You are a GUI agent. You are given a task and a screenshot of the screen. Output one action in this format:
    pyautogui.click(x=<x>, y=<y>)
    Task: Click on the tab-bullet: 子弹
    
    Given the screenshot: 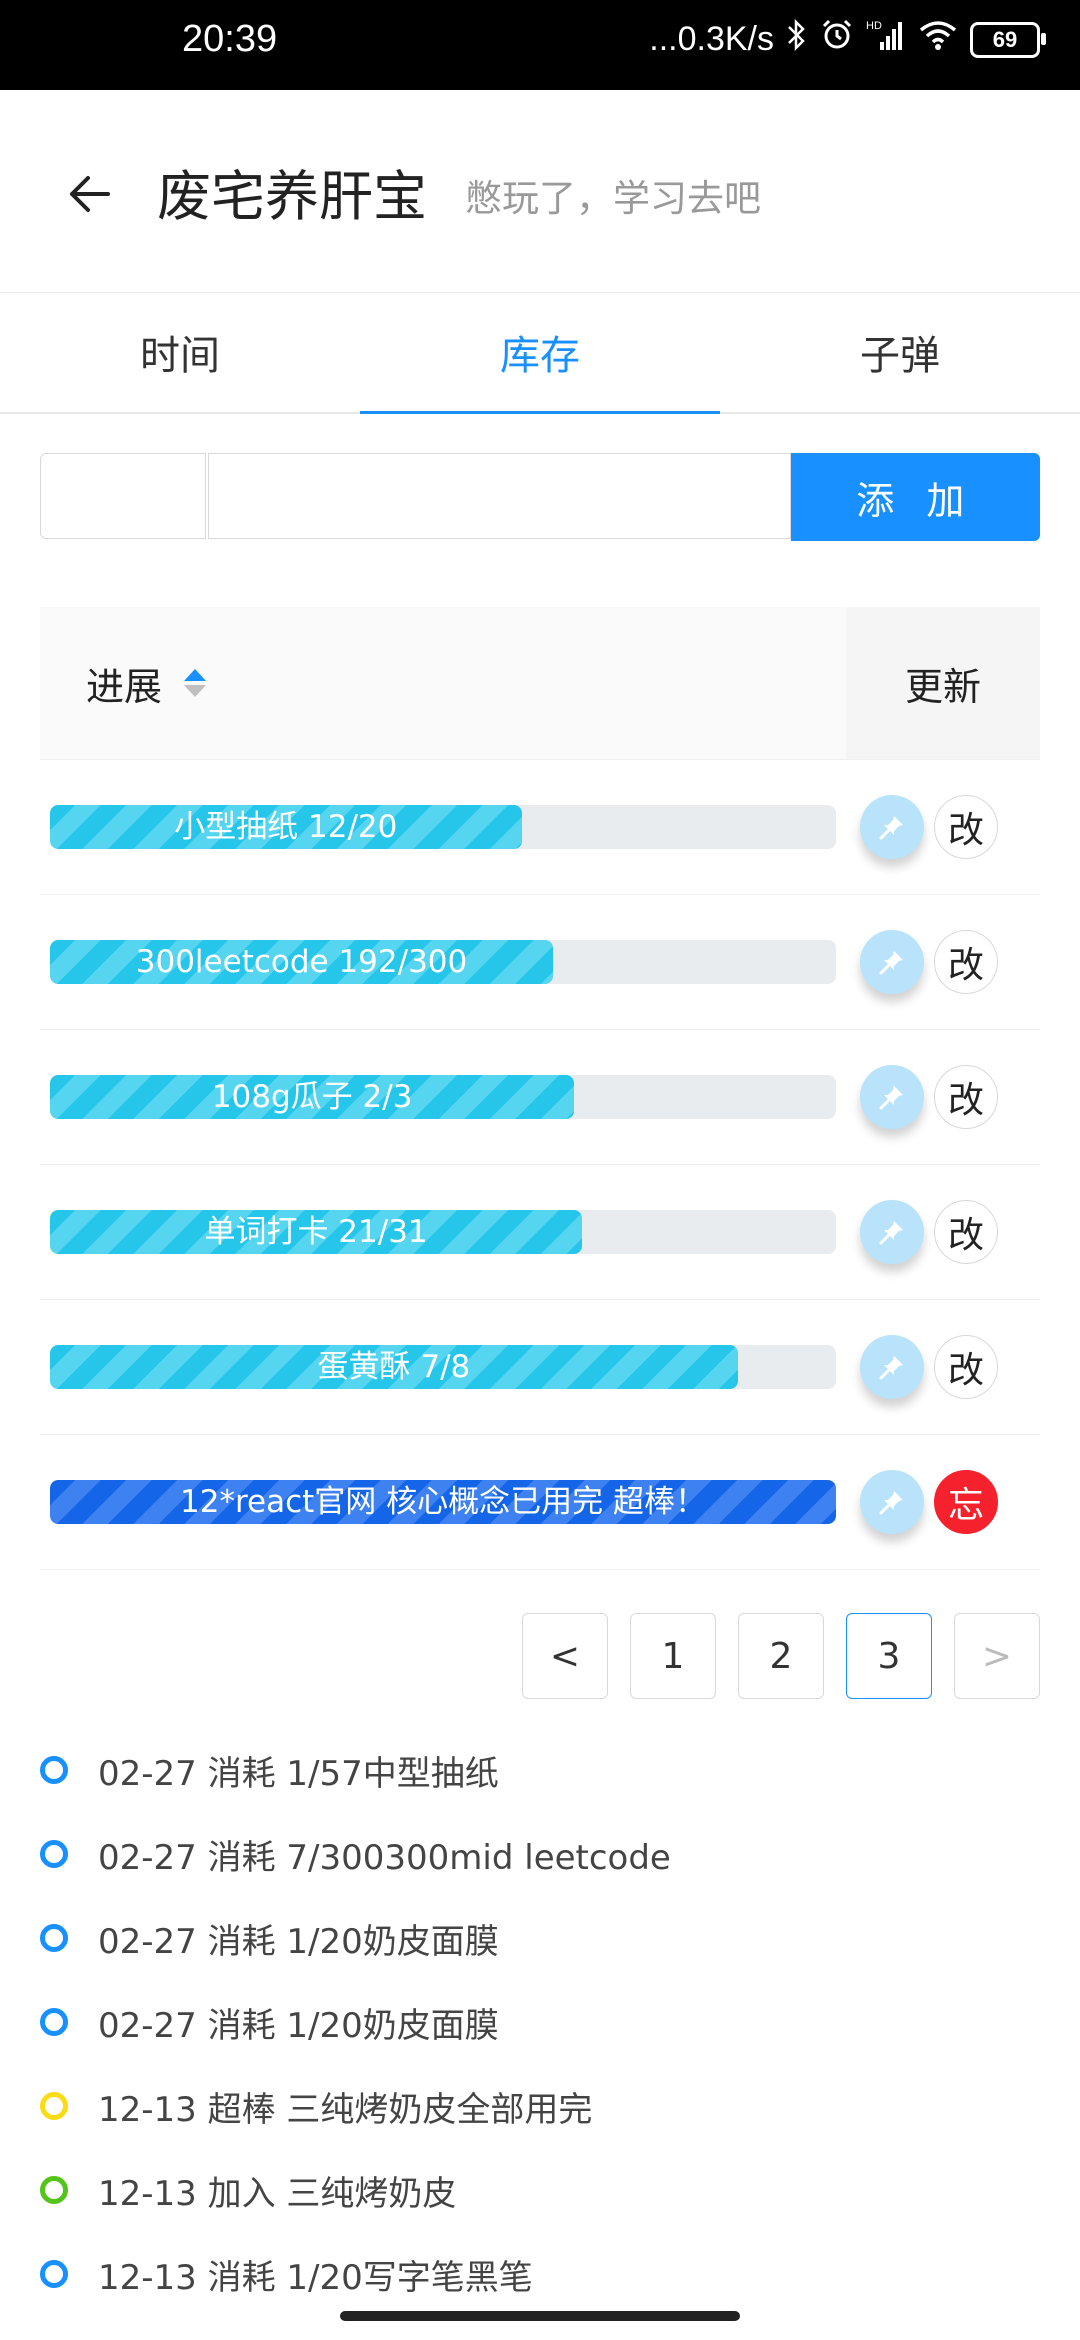 What is the action you would take?
    pyautogui.click(x=900, y=352)
    